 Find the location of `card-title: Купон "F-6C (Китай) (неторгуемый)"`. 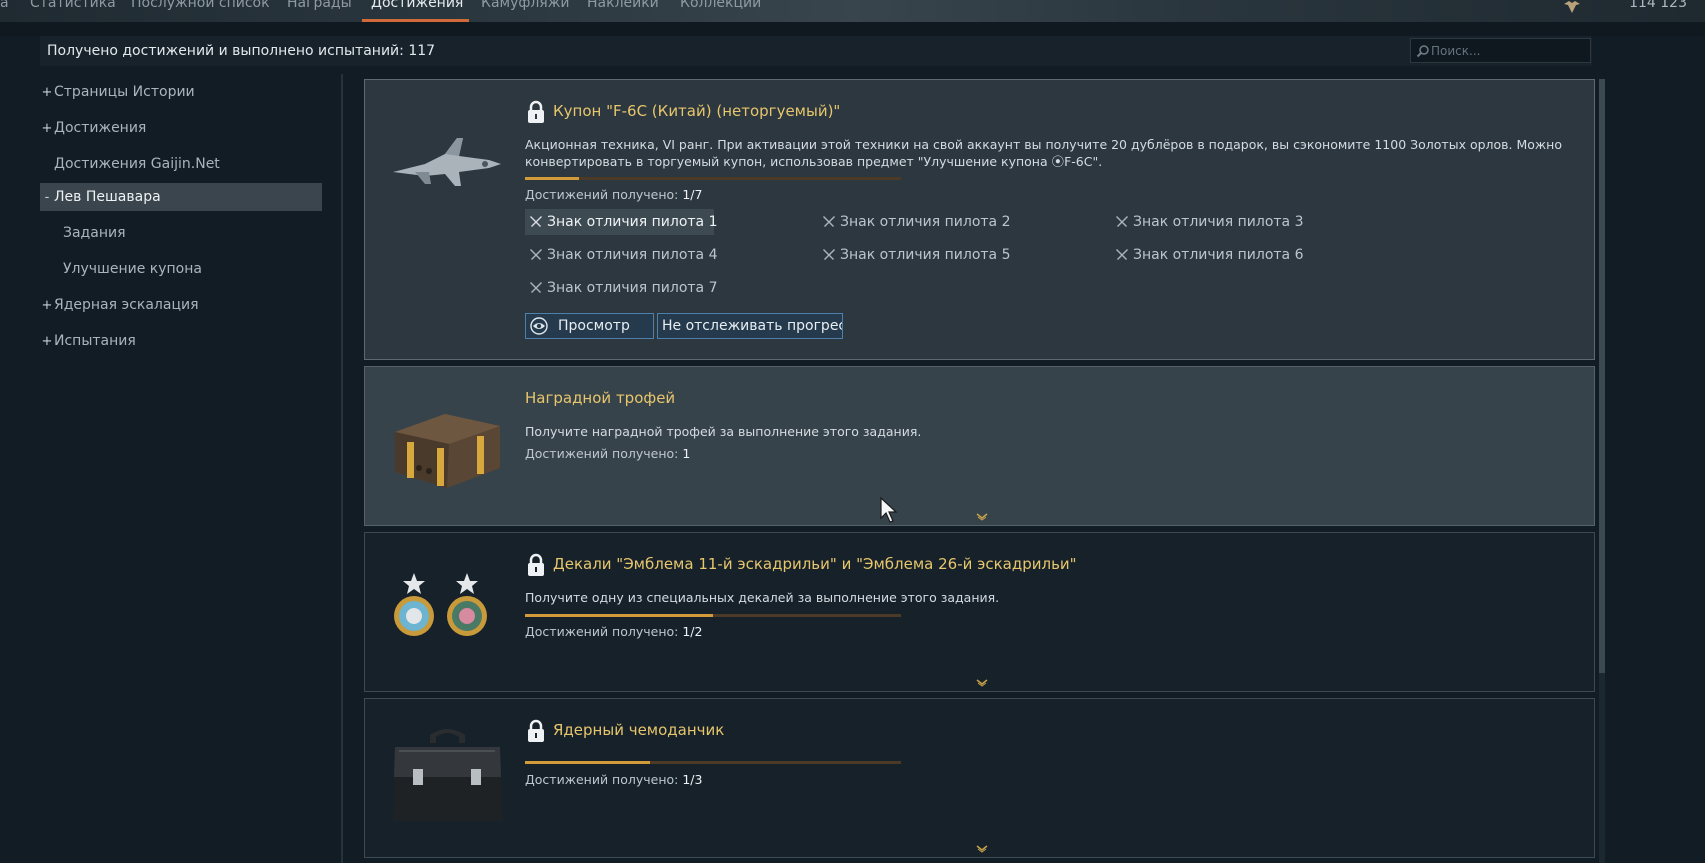

card-title: Купон "F-6C (Китай) (неторгуемый)" is located at coordinates (697, 111).